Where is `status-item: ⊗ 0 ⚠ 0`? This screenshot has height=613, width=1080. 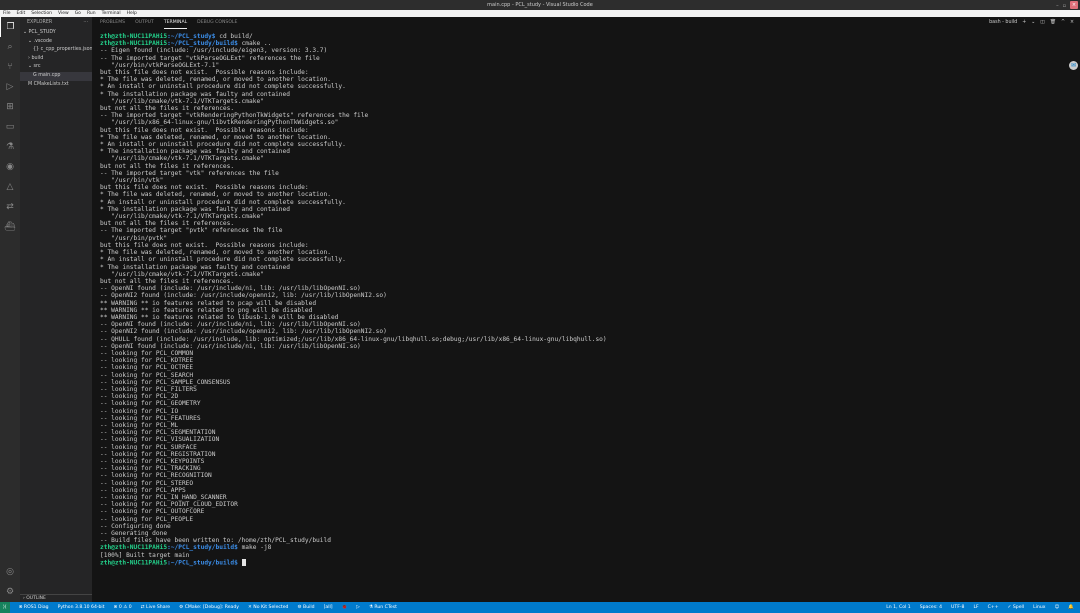 status-item: ⊗ 0 ⚠ 0 is located at coordinates (123, 607).